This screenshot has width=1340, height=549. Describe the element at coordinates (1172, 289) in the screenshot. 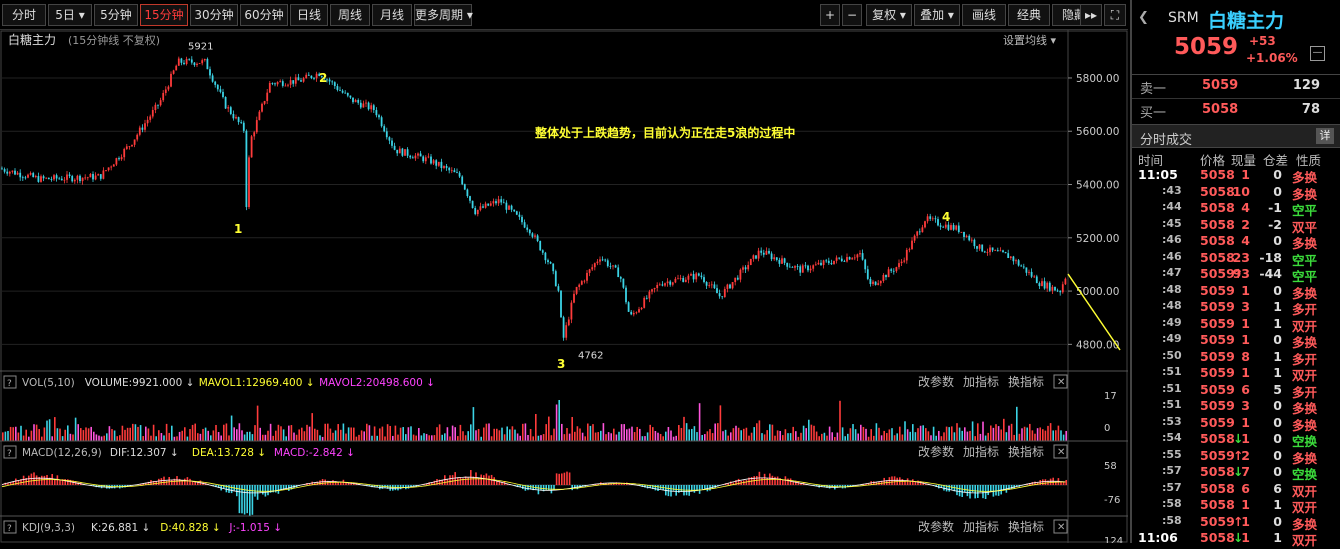

I see `tick-cell-0: :48` at that location.